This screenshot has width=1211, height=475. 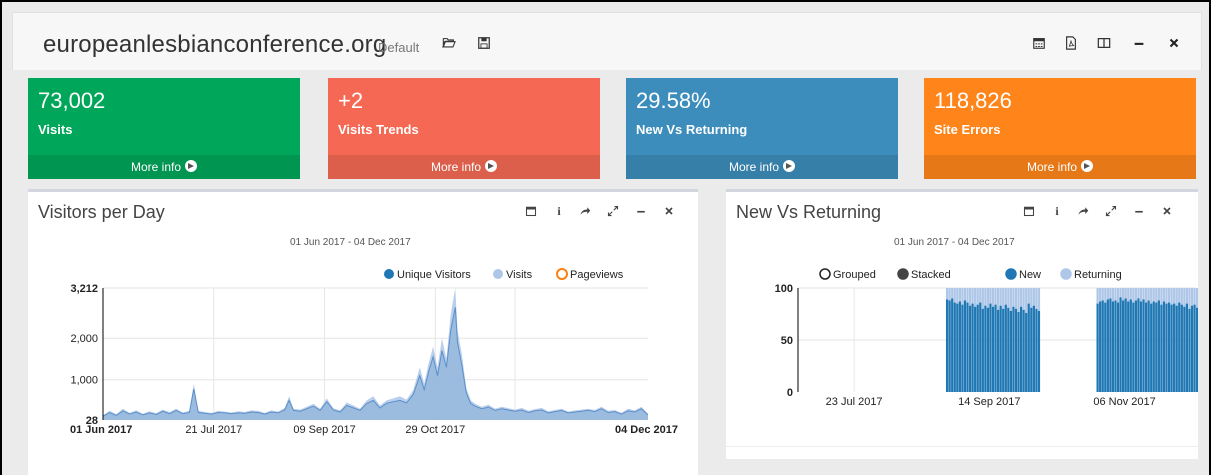 What do you see at coordinates (1039, 43) in the screenshot?
I see `calendar-icon` at bounding box center [1039, 43].